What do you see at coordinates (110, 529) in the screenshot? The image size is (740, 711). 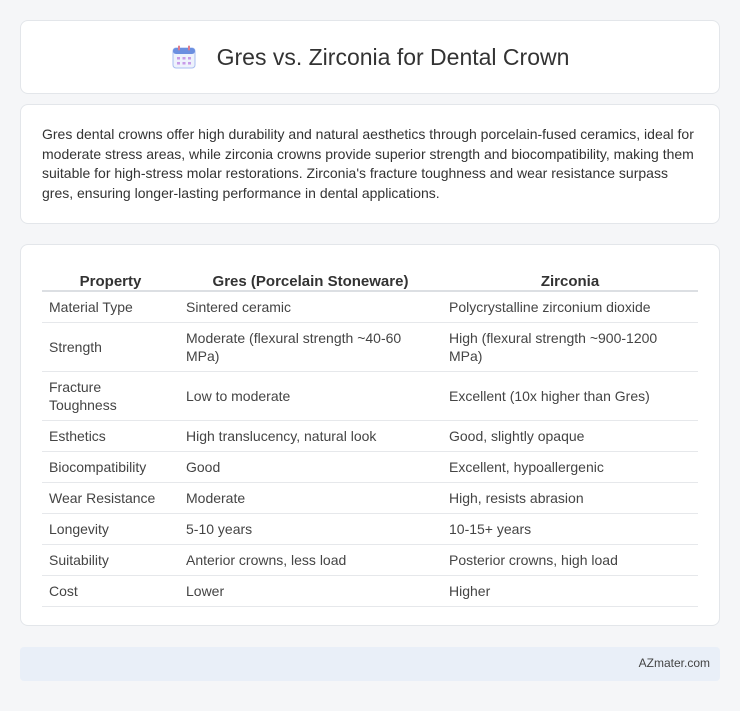 I see `cell-property: Longevity` at bounding box center [110, 529].